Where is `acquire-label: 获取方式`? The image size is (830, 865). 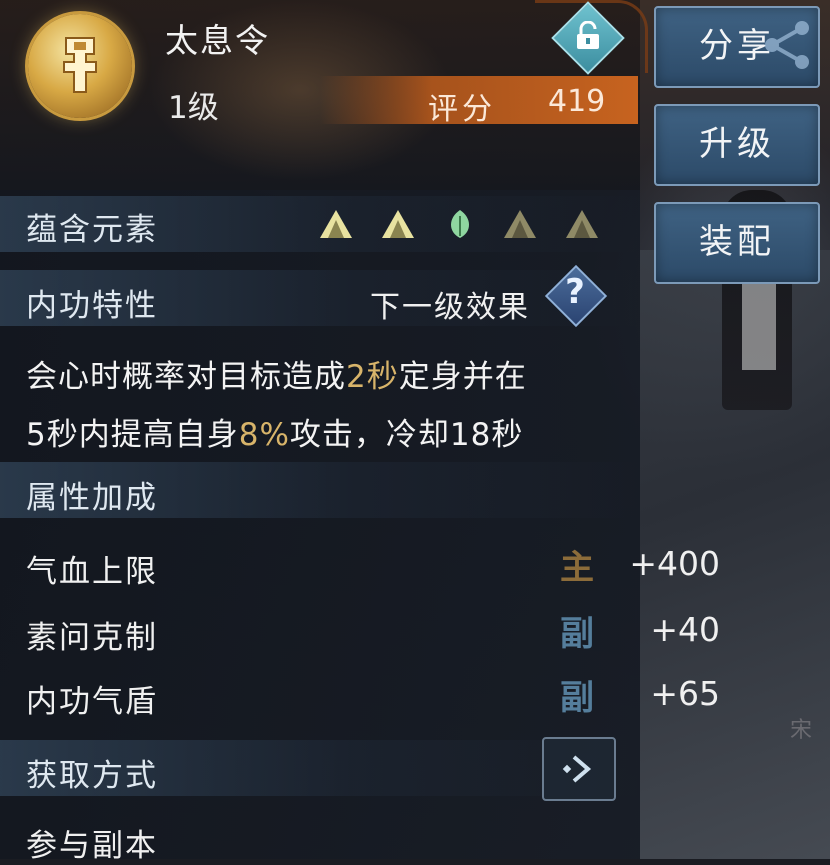
acquire-label: 获取方式 is located at coordinates (92, 776).